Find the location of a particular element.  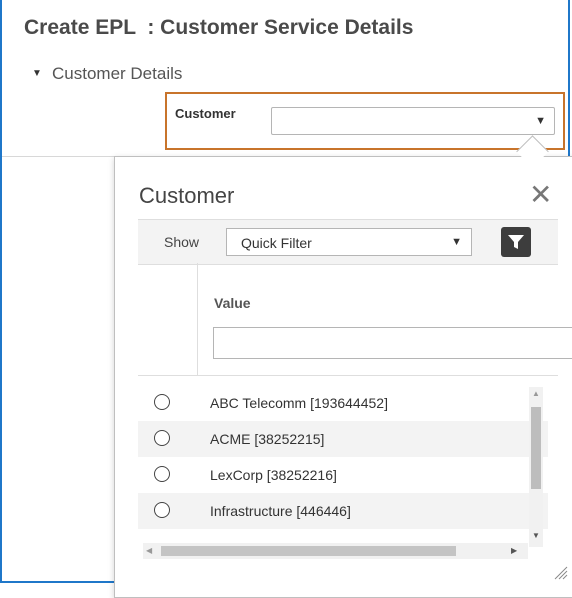

customer-select: ▼ is located at coordinates (413, 121).